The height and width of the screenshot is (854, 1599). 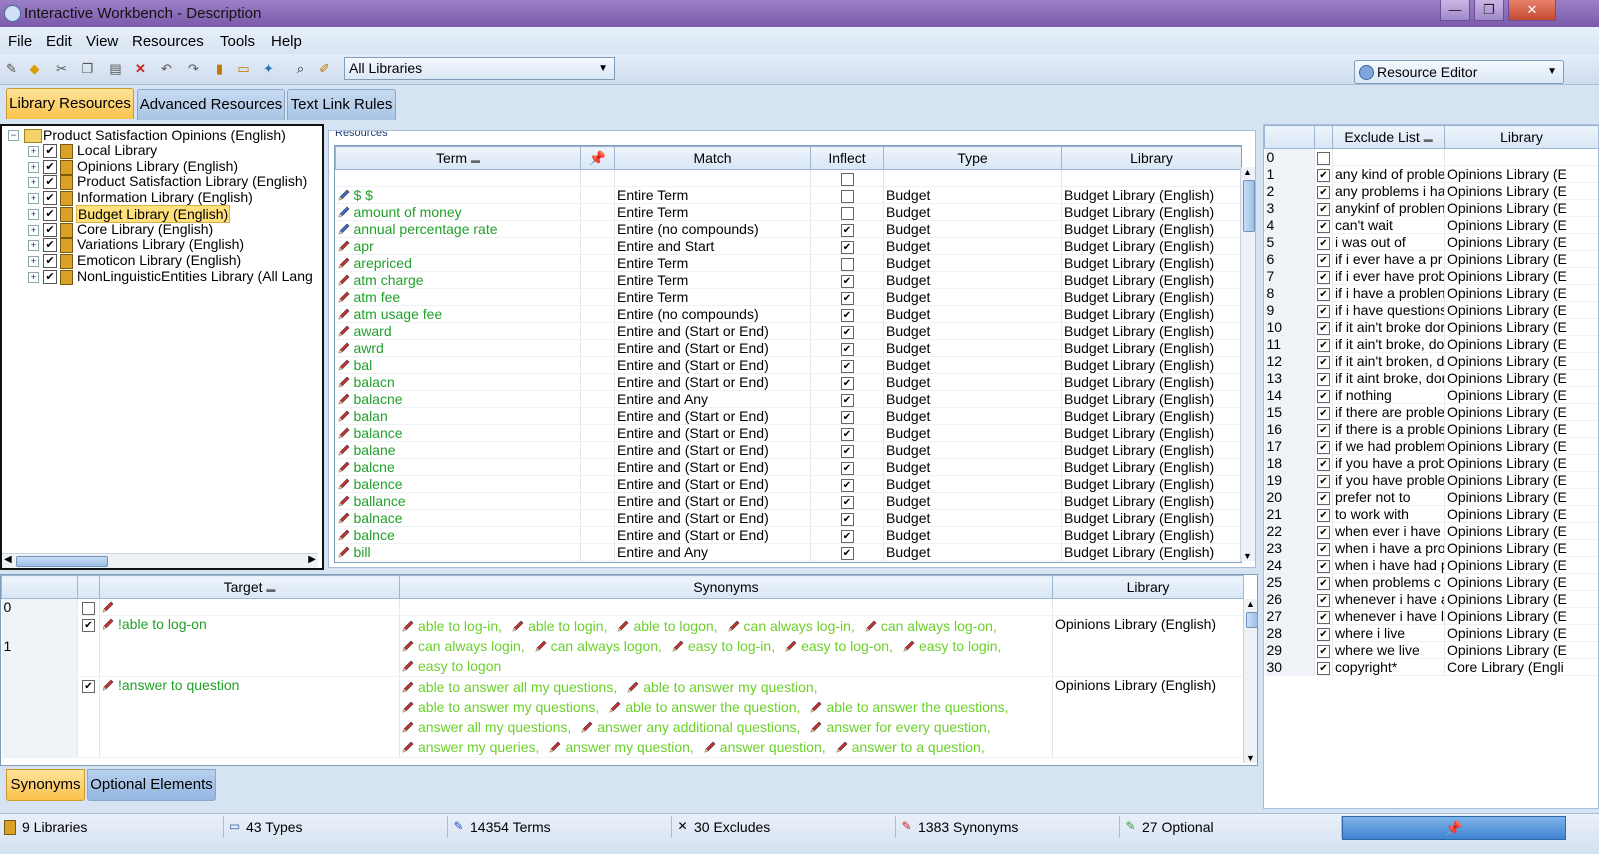 What do you see at coordinates (712, 229) in the screenshot?
I see `match-cell: Entire (no compounds)` at bounding box center [712, 229].